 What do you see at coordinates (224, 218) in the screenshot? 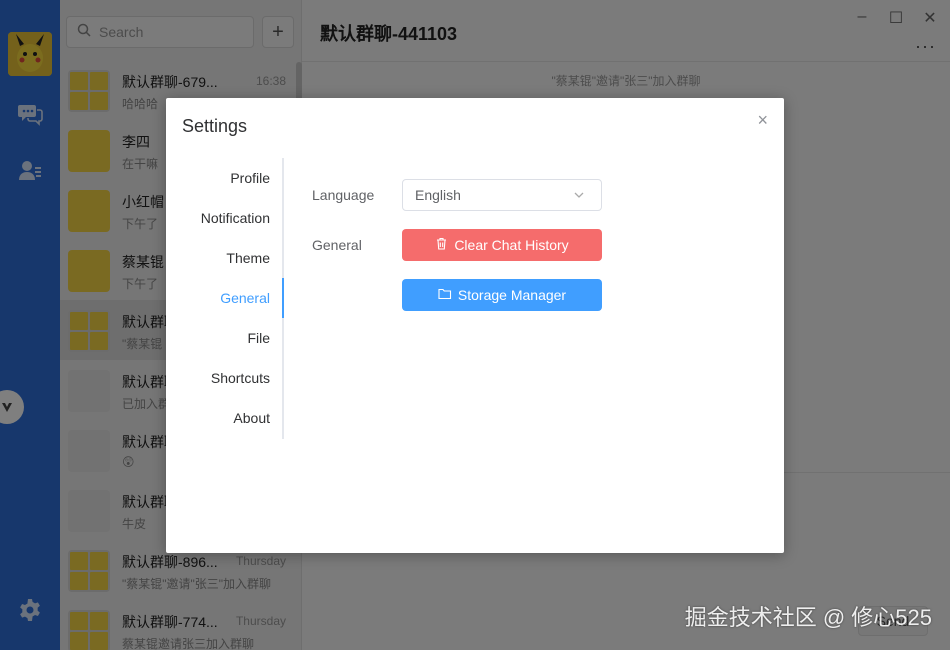
I see `tab-notification: Notification` at bounding box center [224, 218].